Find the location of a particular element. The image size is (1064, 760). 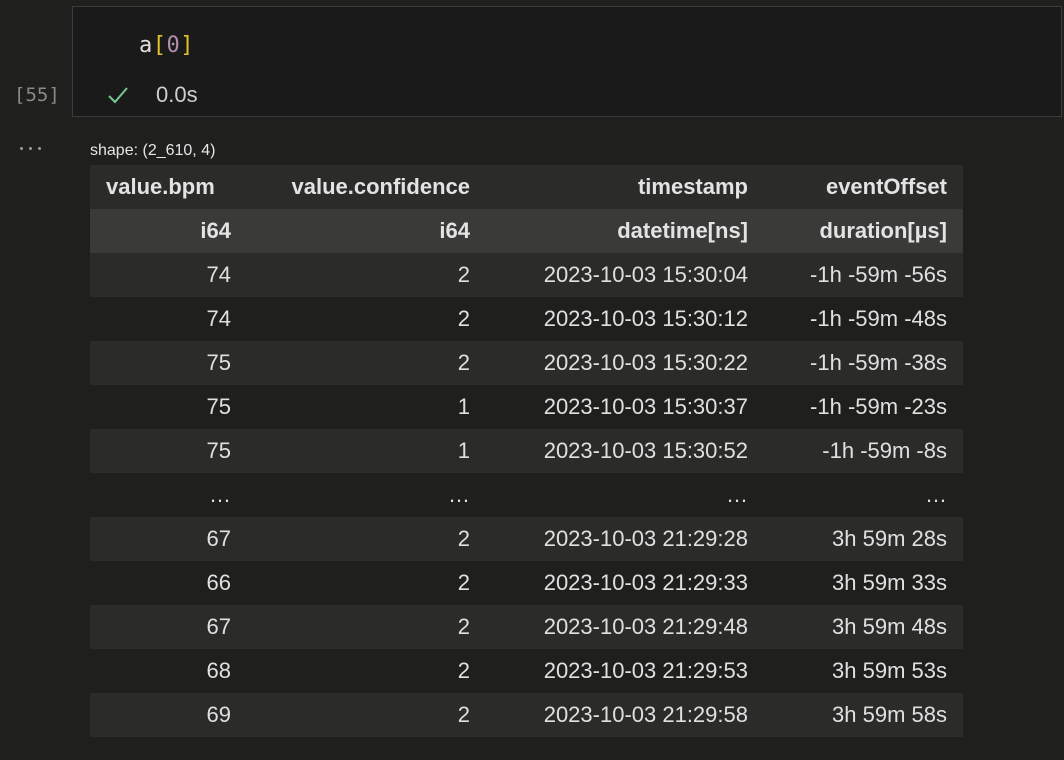

table-row: 67 2 2023-10-03 21:29:28 3h 59m 28s is located at coordinates (526, 539).